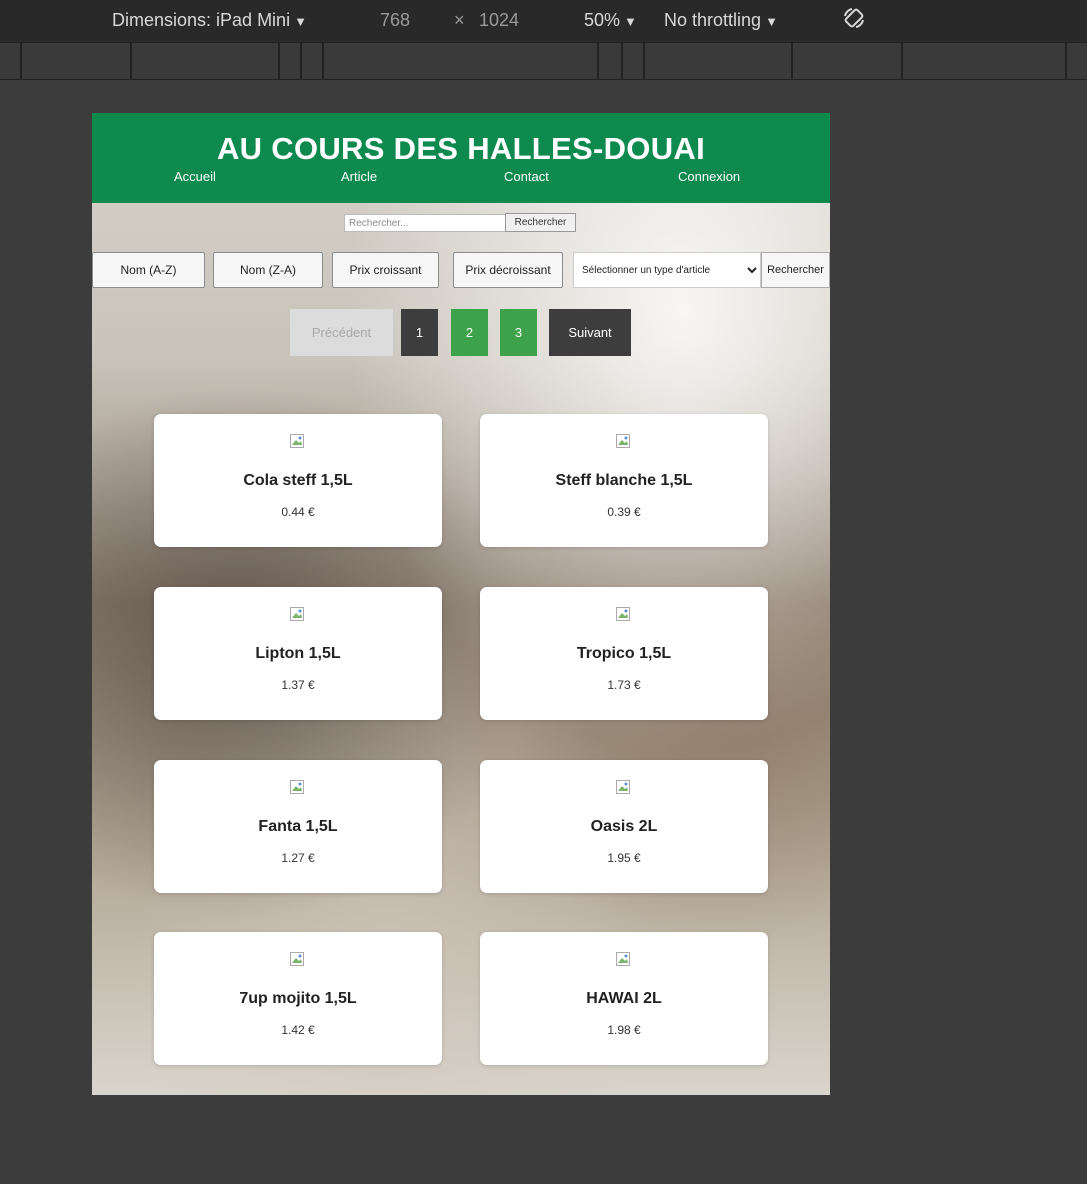 The height and width of the screenshot is (1184, 1087). I want to click on throttling-label: No throttling, so click(713, 20).